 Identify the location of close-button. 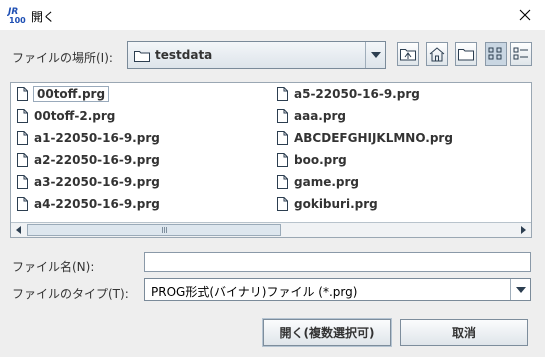
(525, 15).